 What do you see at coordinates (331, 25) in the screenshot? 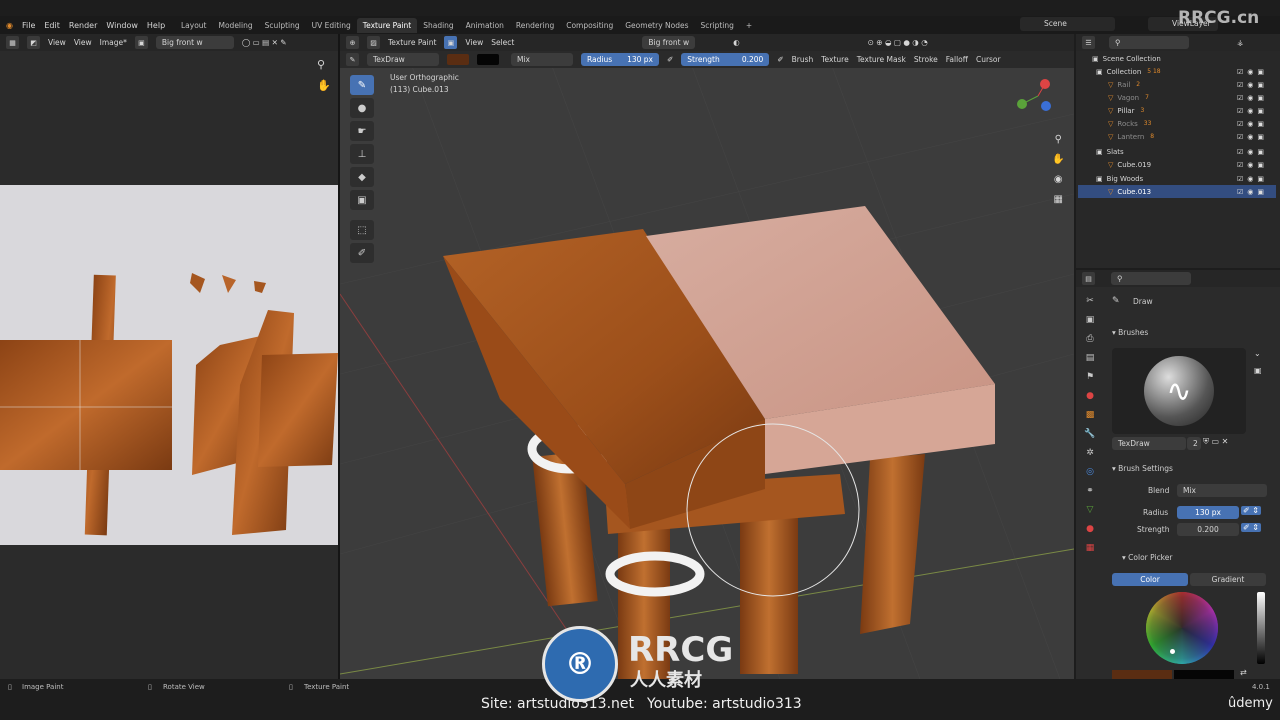
I see `tab-uv-editing: UV Editing` at bounding box center [331, 25].